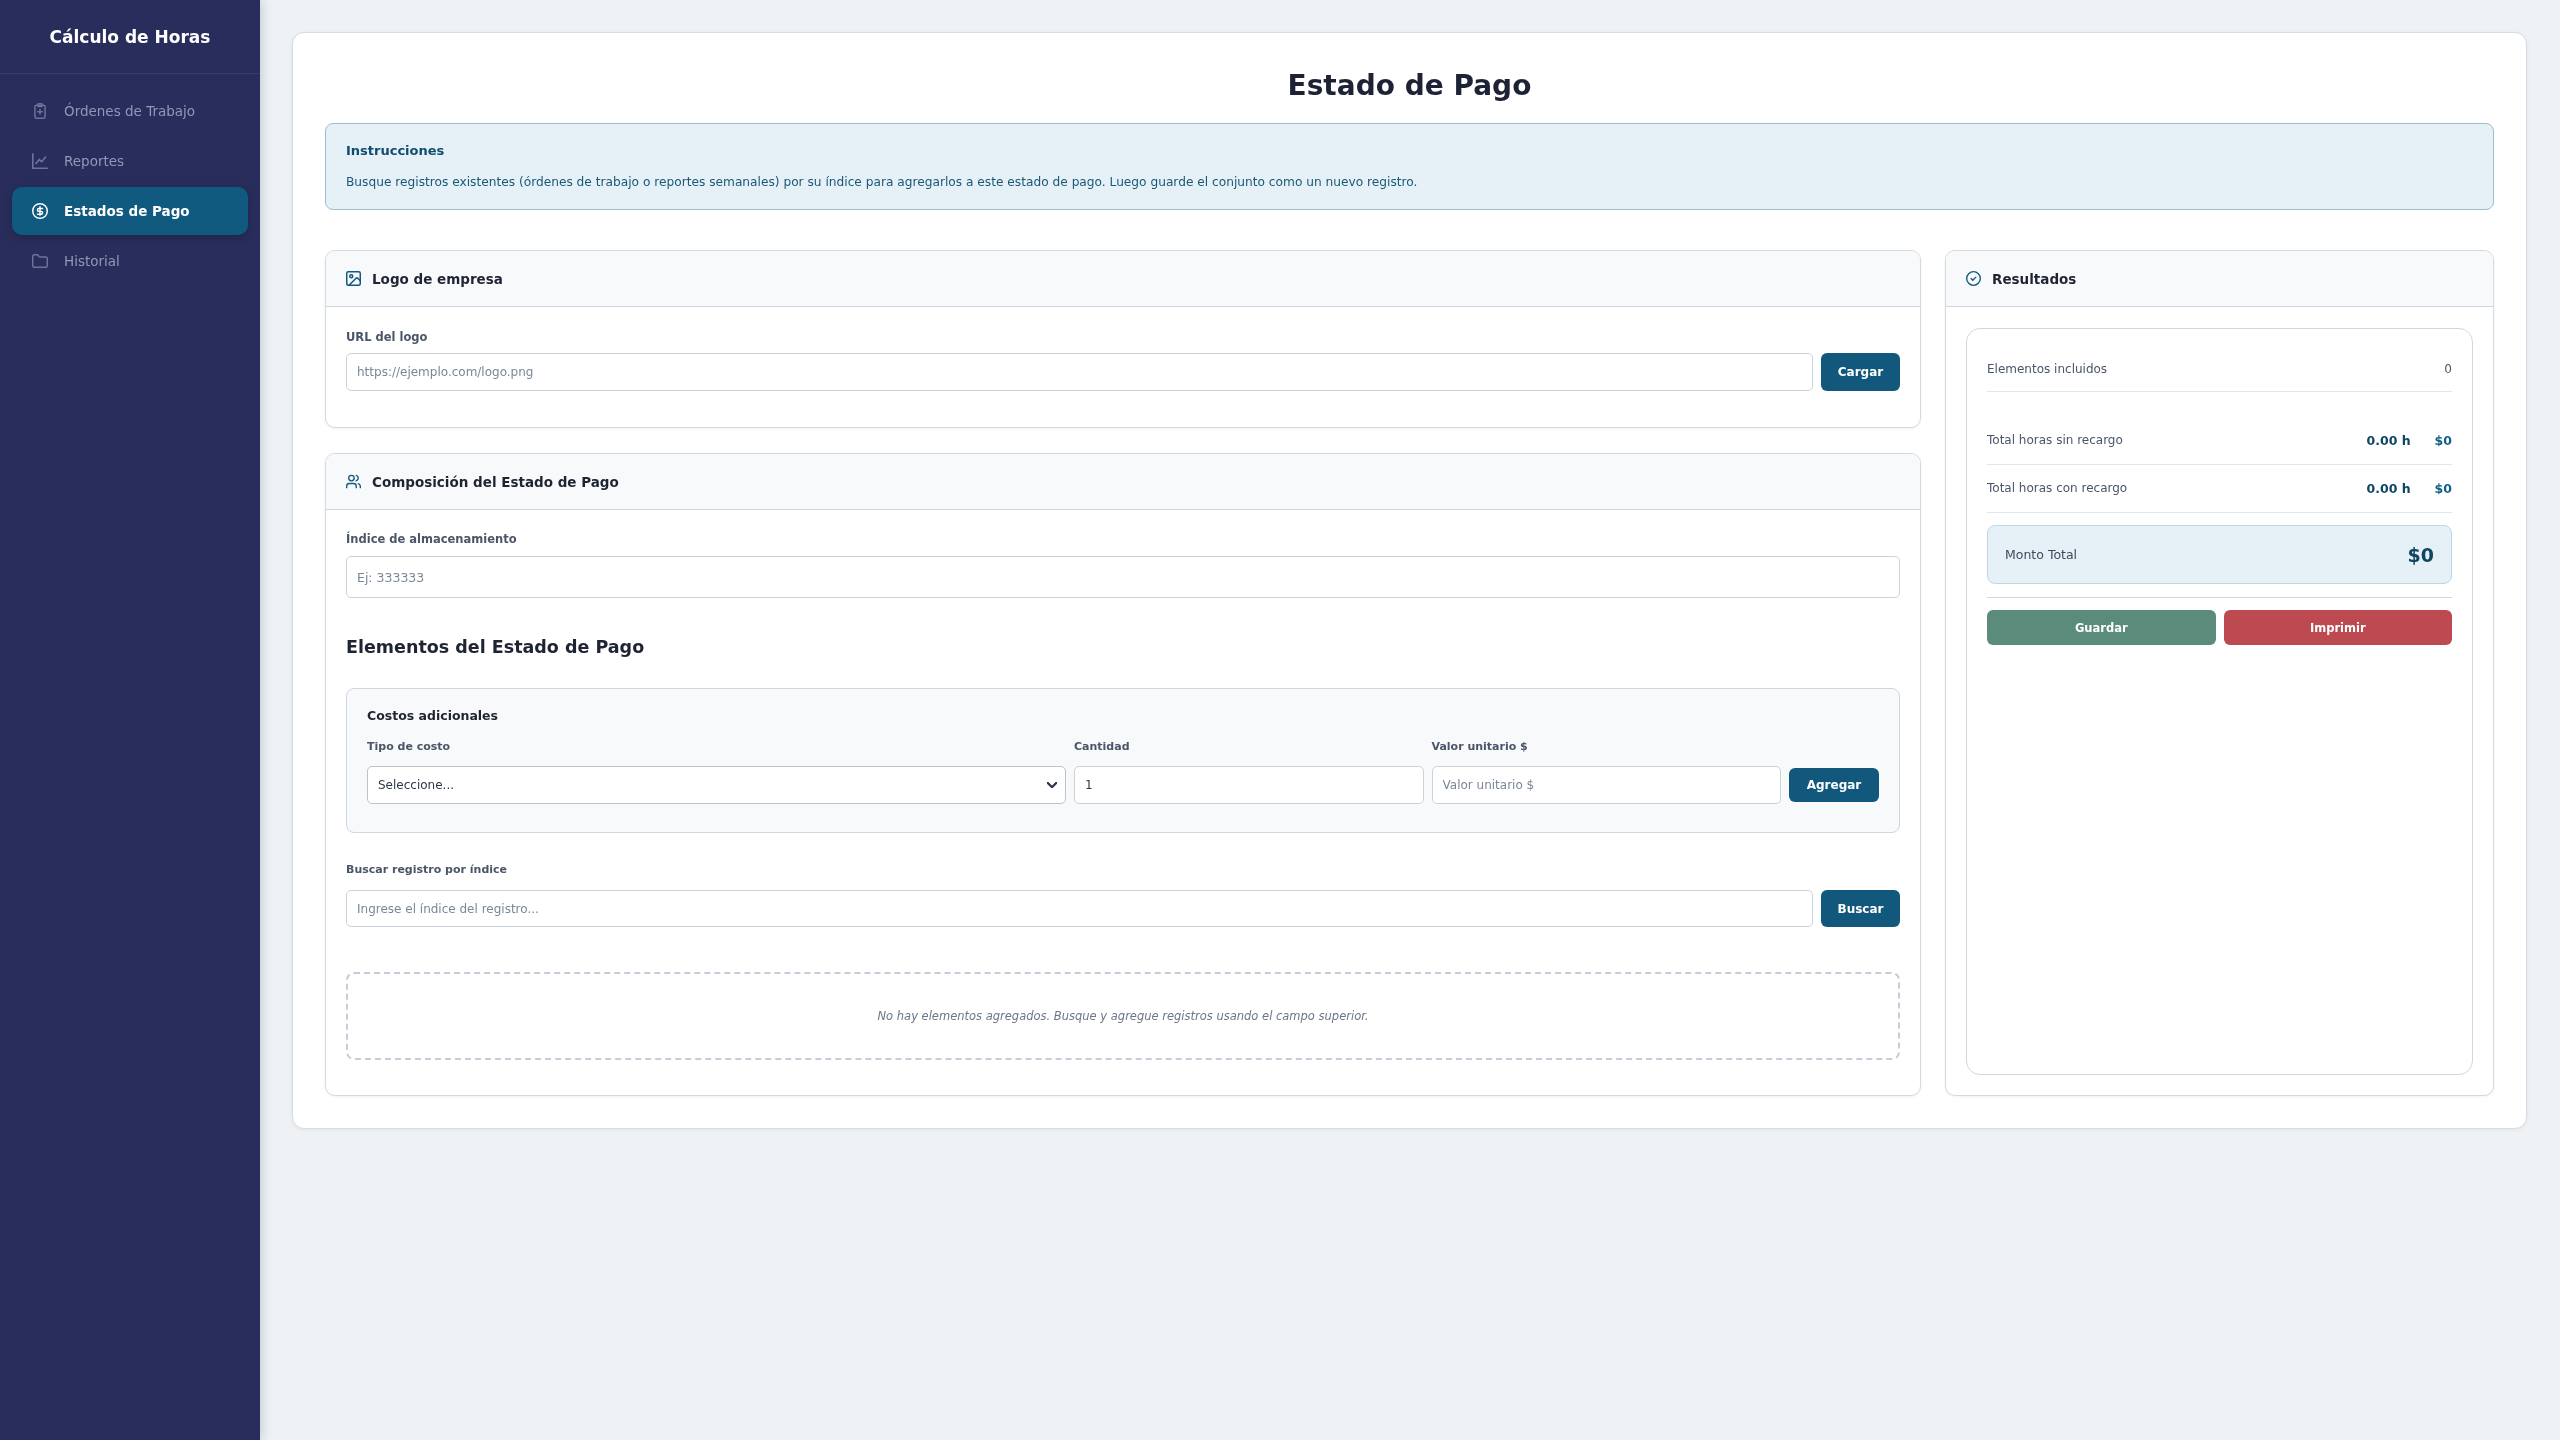 The width and height of the screenshot is (2560, 1440). I want to click on storage-index-input: Ej: 333333, so click(1123, 577).